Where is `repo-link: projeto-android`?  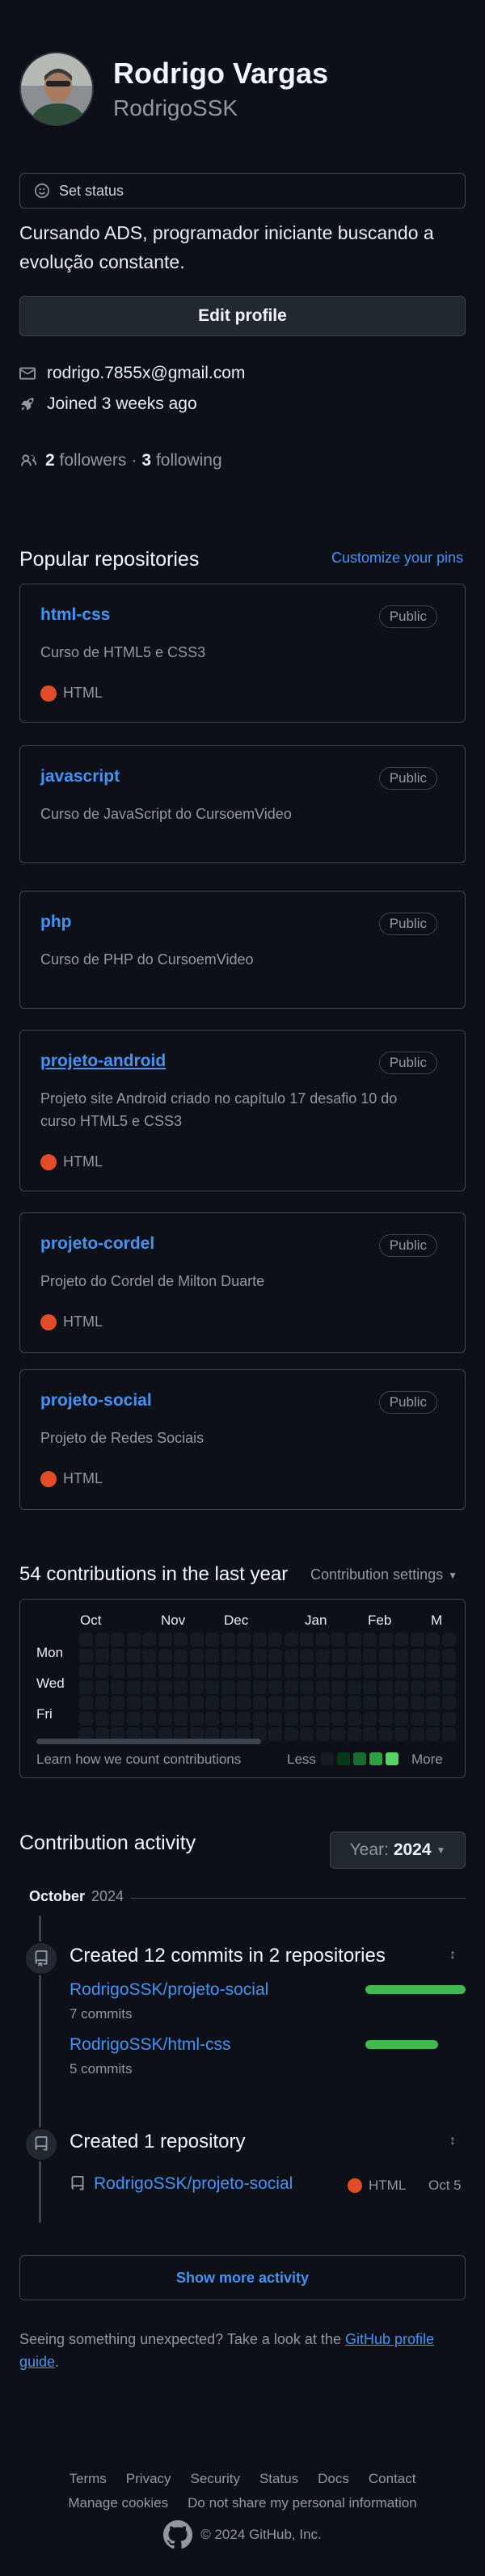 repo-link: projeto-android is located at coordinates (103, 1061).